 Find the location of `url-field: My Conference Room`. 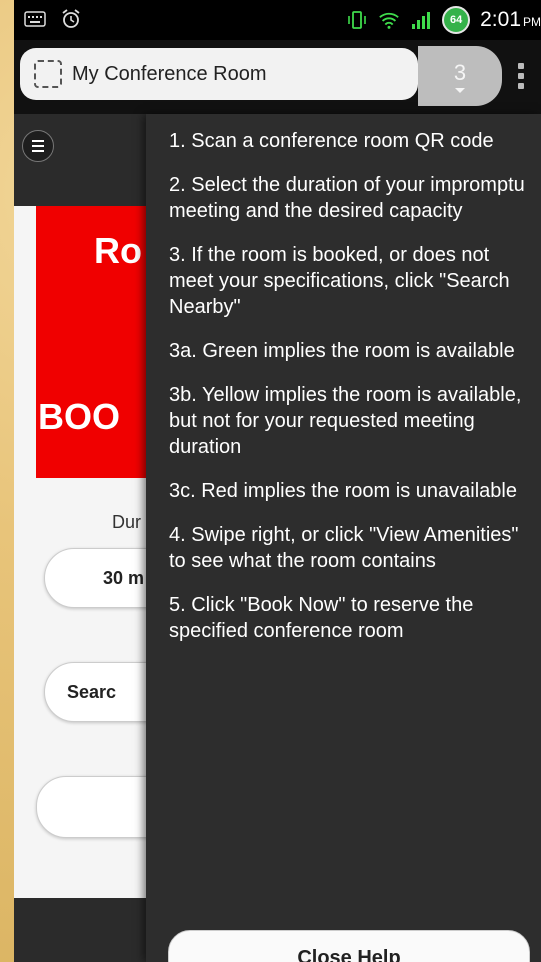

url-field: My Conference Room is located at coordinates (219, 74).